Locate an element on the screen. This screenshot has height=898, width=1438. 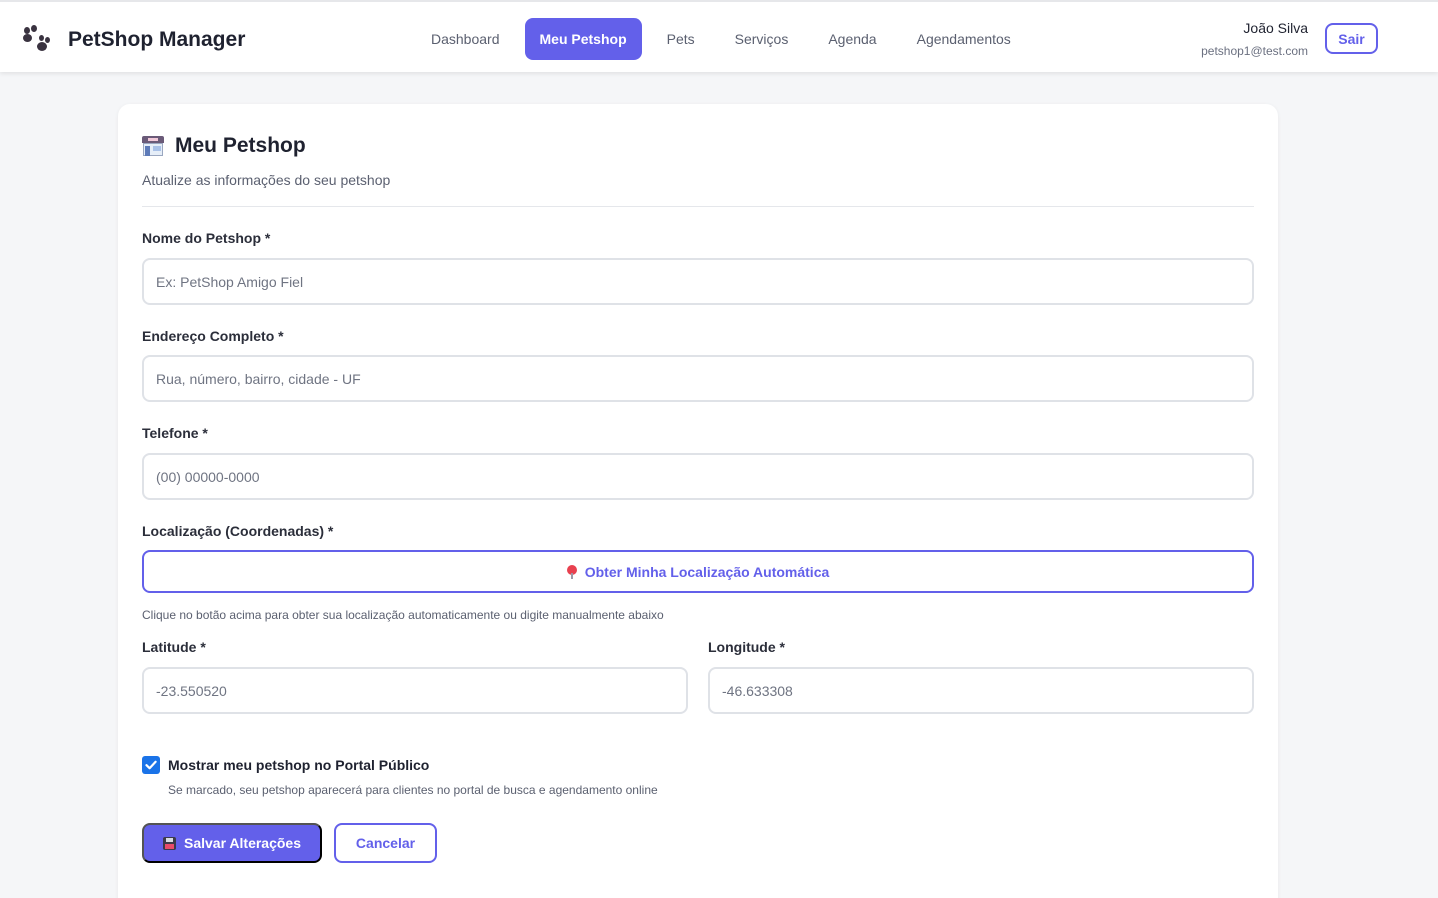
page-subtitle: Atualize as informações do seu petshop is located at coordinates (266, 180).